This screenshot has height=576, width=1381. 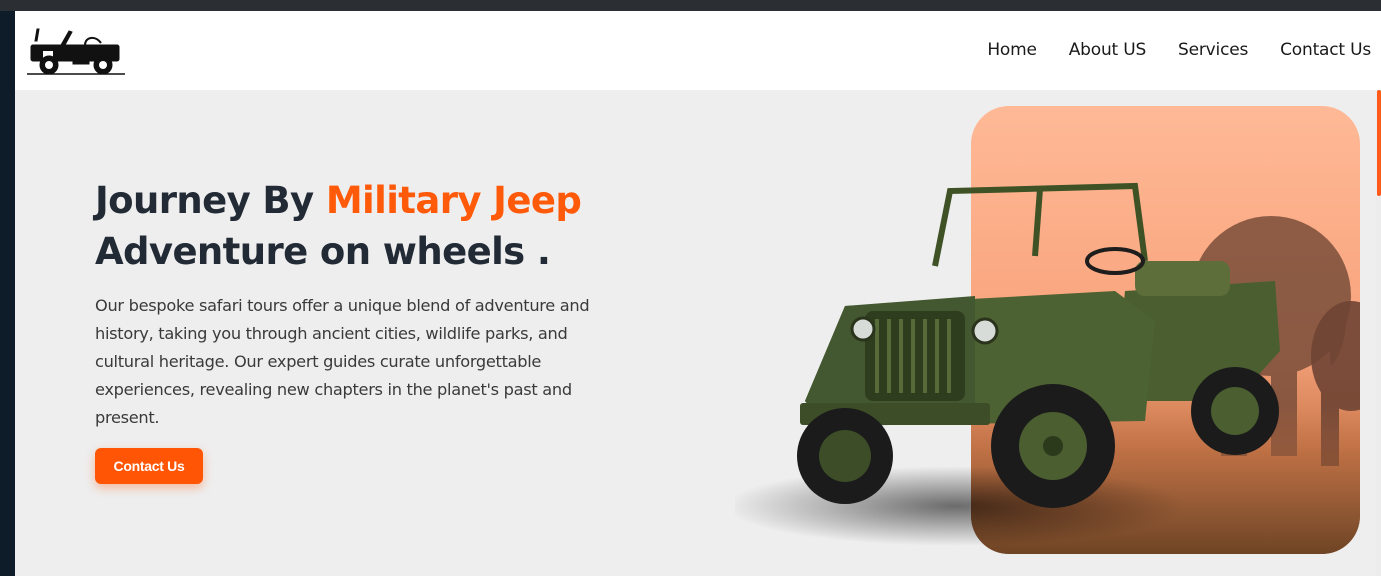 What do you see at coordinates (323, 251) in the screenshot?
I see `hero-title-line2: Adventure on wheels .` at bounding box center [323, 251].